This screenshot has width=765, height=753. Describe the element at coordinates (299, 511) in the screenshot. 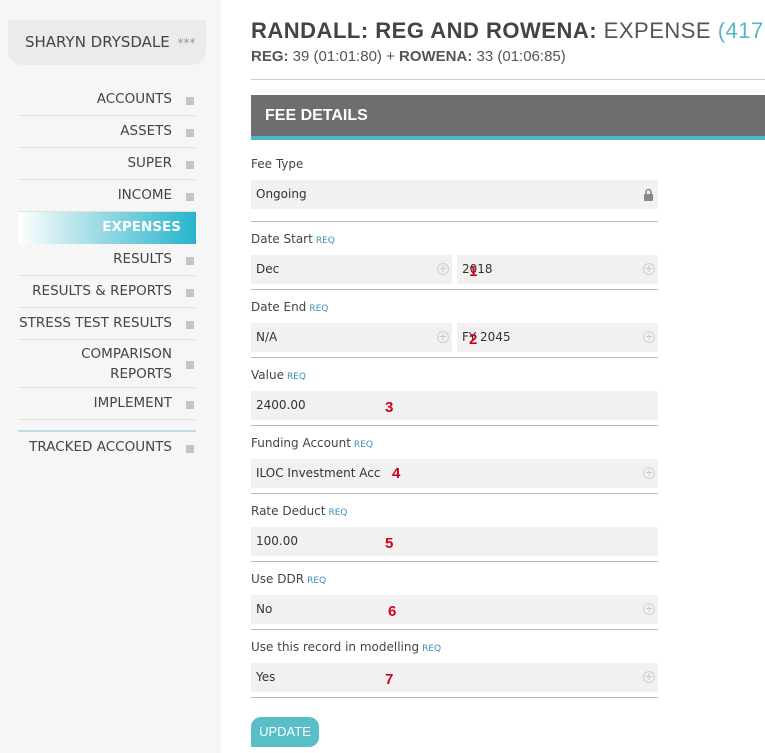

I see `field-label: Rate Deduct REQ` at that location.